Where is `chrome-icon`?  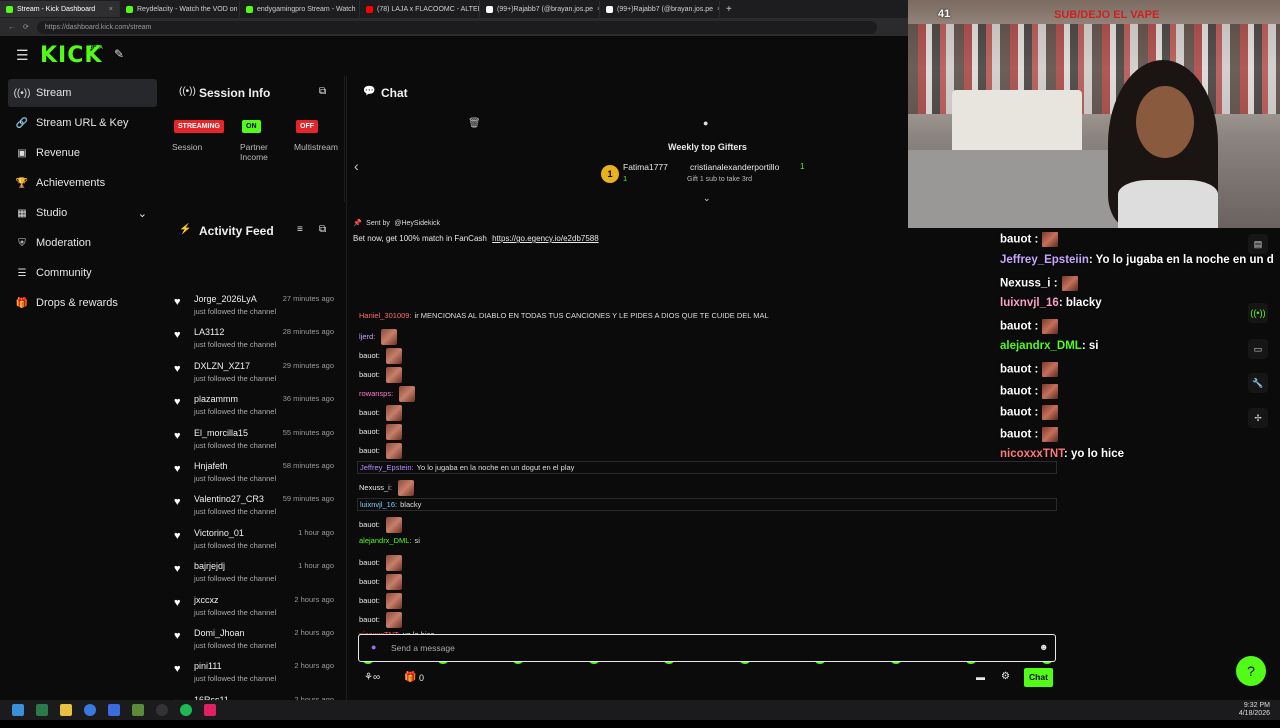
chrome-icon is located at coordinates (90, 710).